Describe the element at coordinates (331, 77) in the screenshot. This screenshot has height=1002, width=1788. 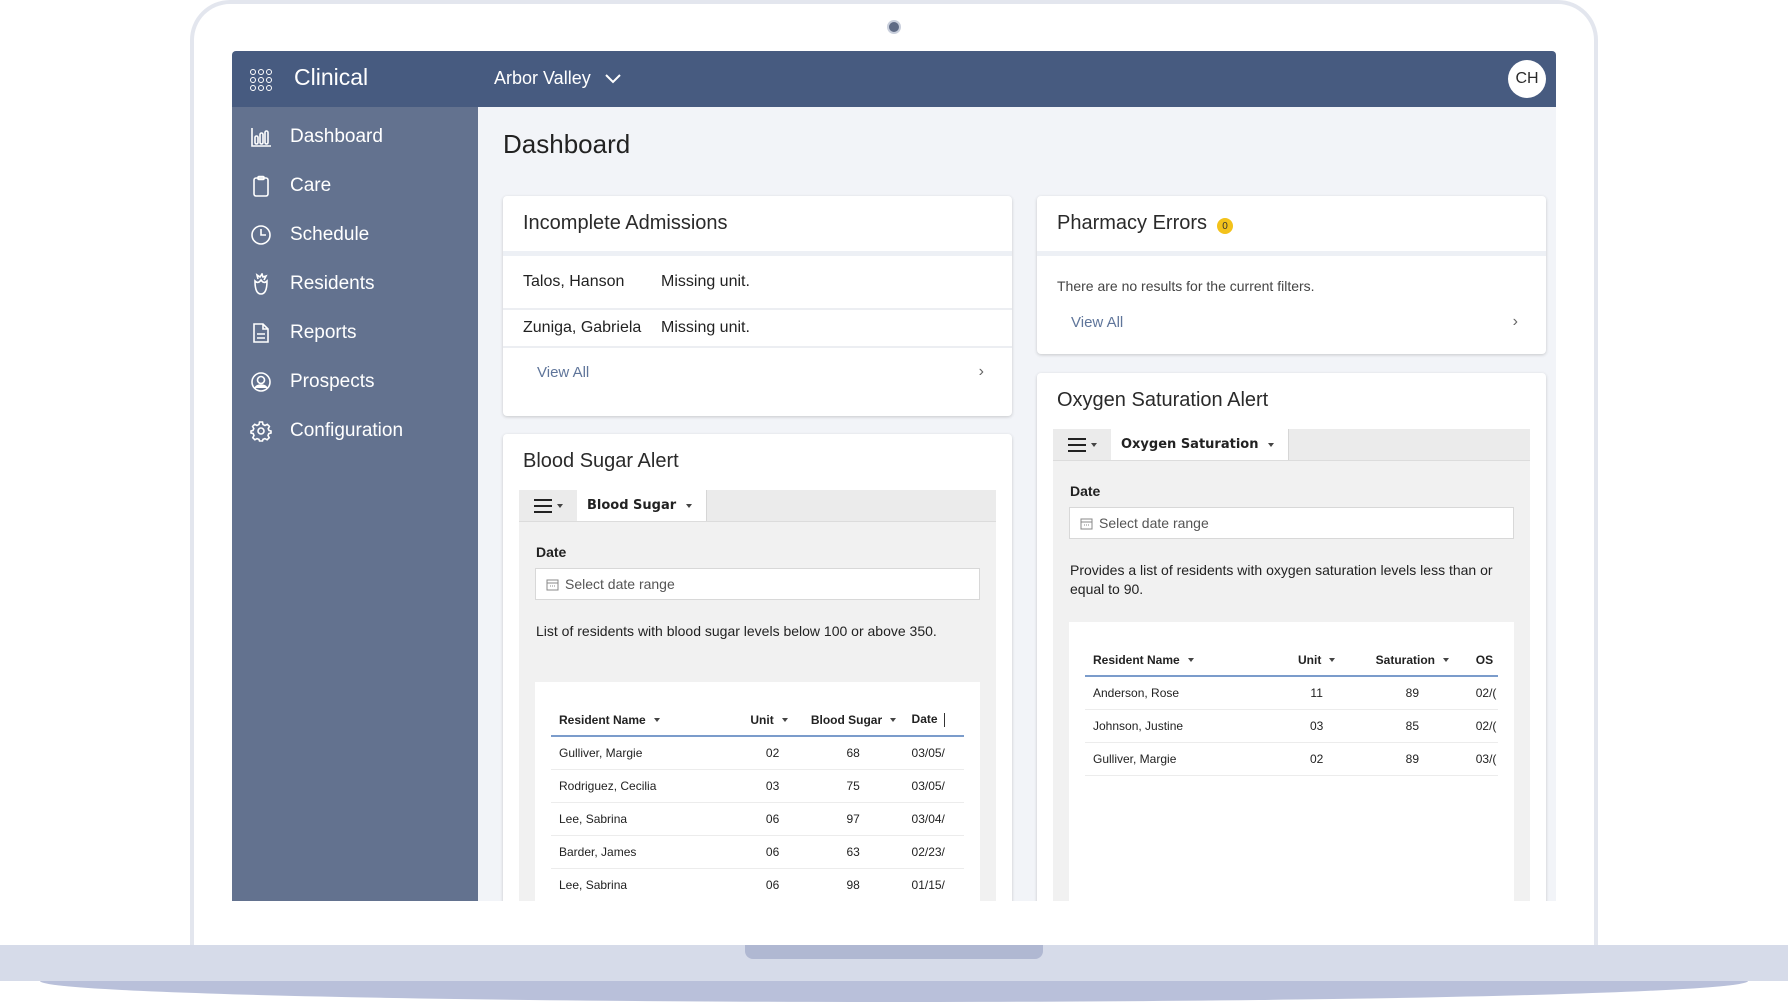
I see `app-brand: Clinical` at that location.